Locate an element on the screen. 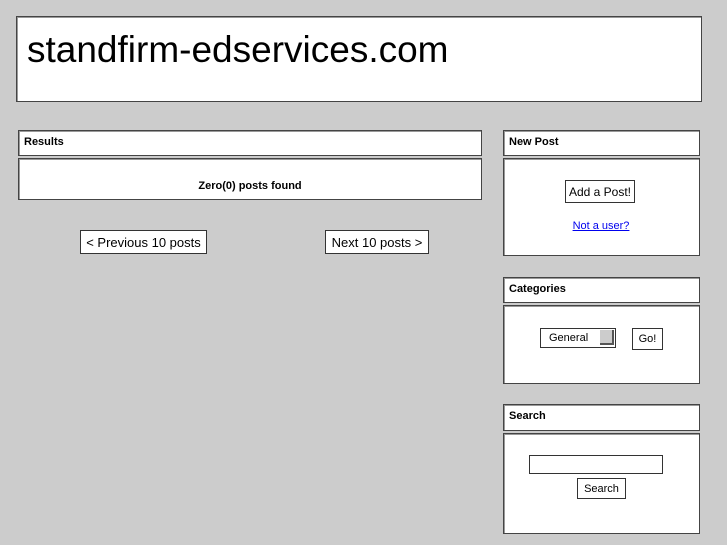 This screenshot has width=727, height=545. category-select: General is located at coordinates (578, 338).